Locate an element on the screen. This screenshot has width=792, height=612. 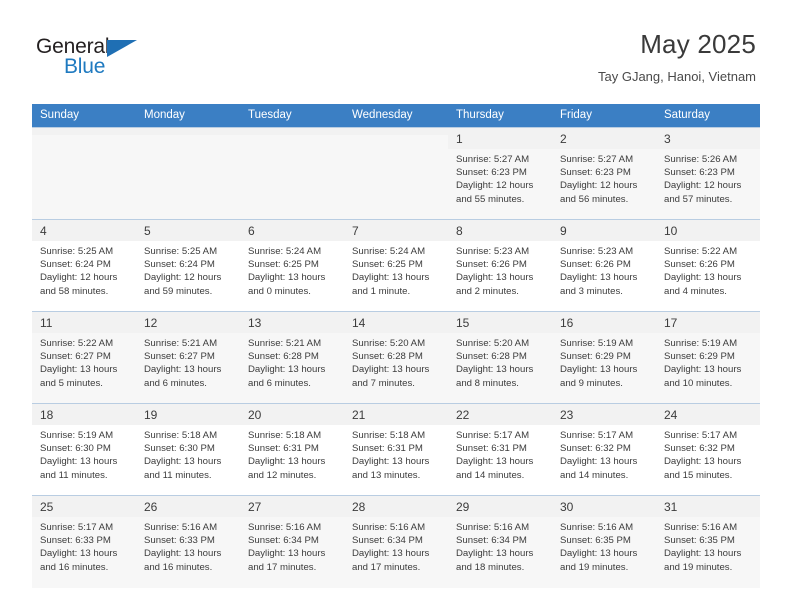
day-number: 29 is located at coordinates (500, 506).